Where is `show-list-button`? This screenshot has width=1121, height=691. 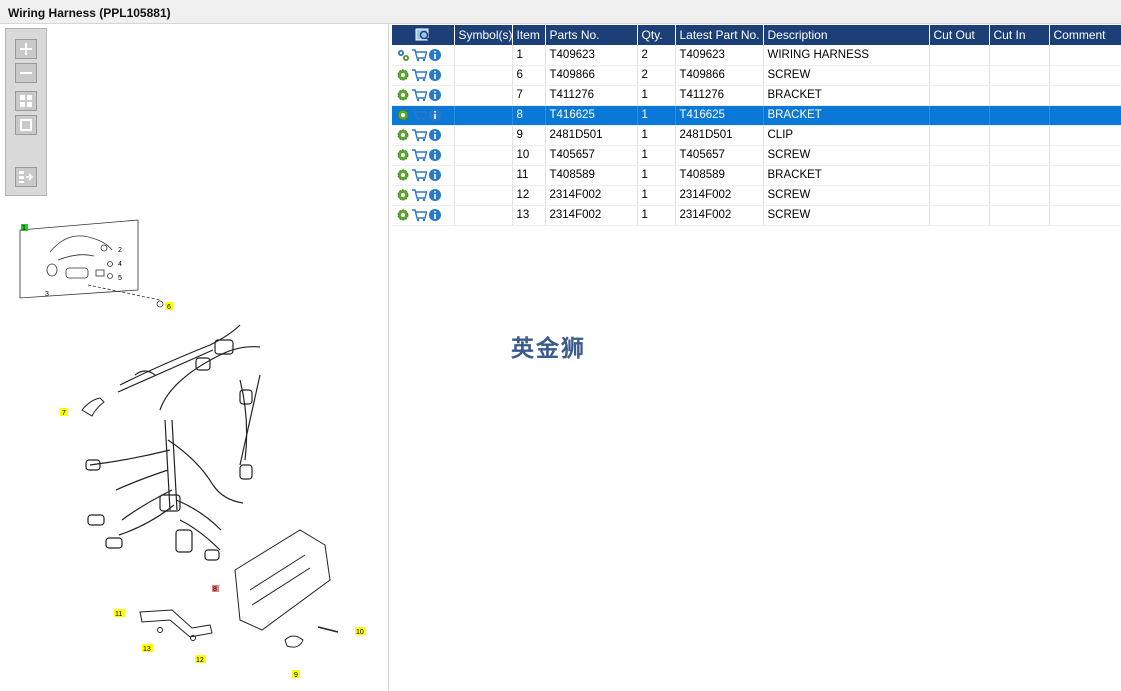 show-list-button is located at coordinates (26, 177).